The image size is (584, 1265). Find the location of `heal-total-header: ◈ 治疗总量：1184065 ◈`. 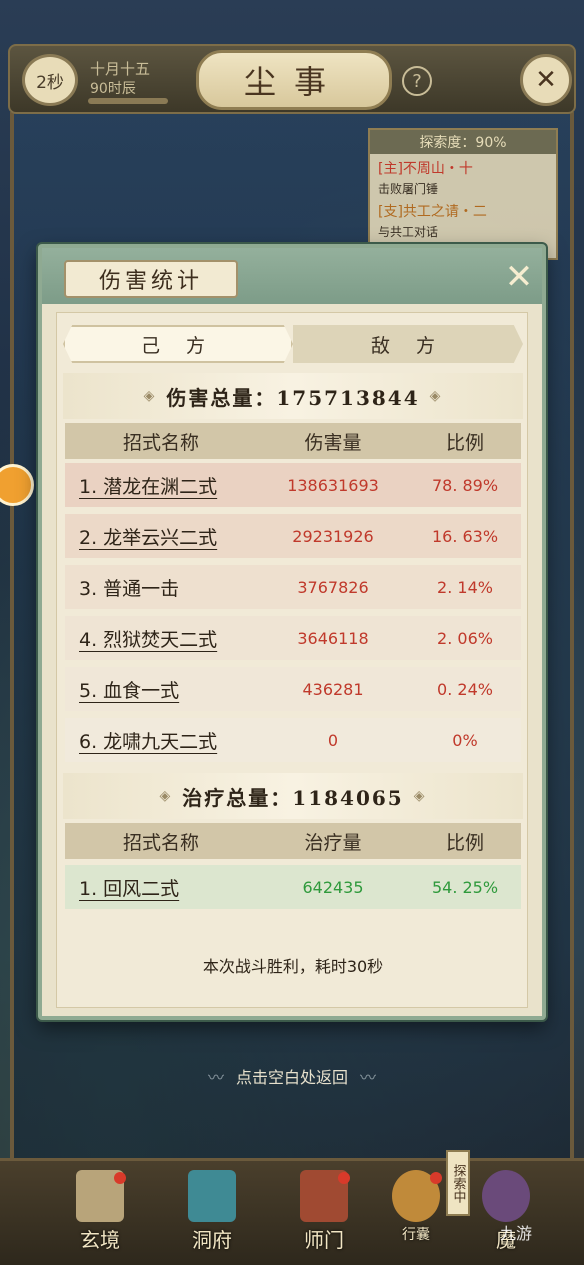

heal-total-header: ◈ 治疗总量：1184065 ◈ is located at coordinates (293, 796).